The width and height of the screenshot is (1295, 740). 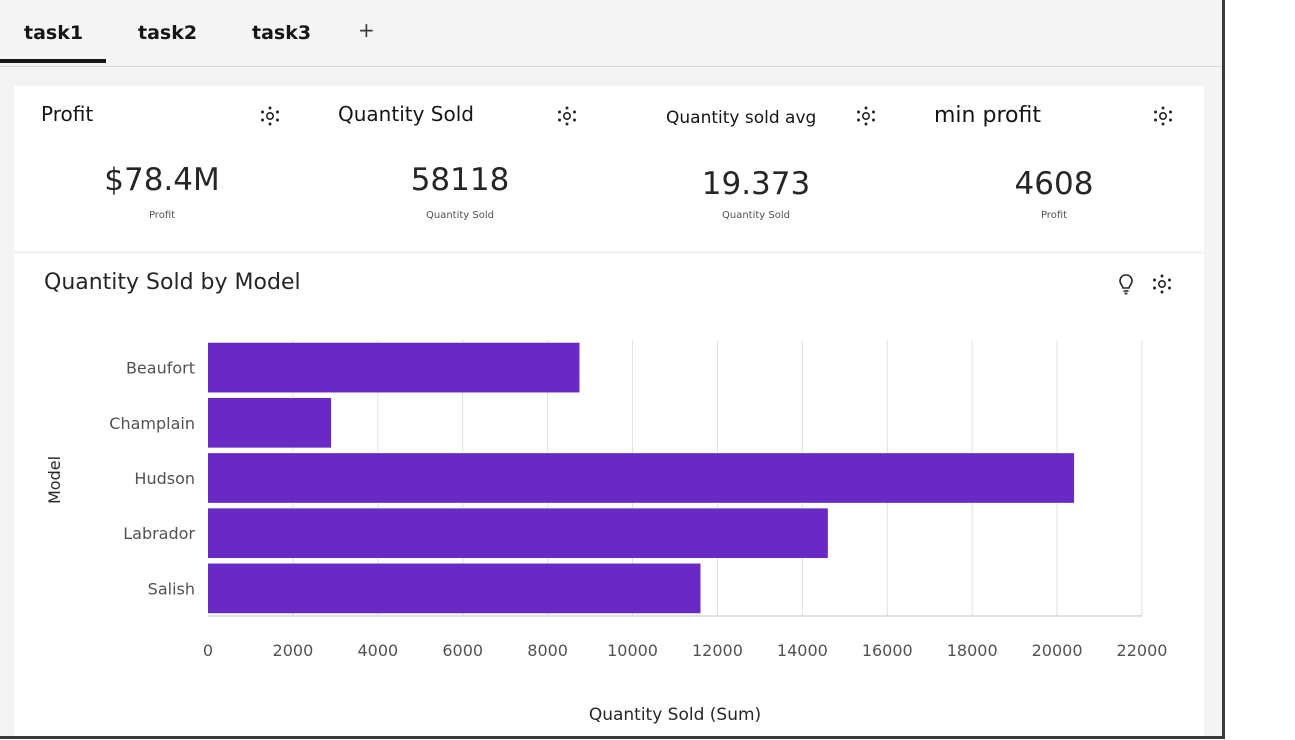 I want to click on tab-task2: task2, so click(x=167, y=42).